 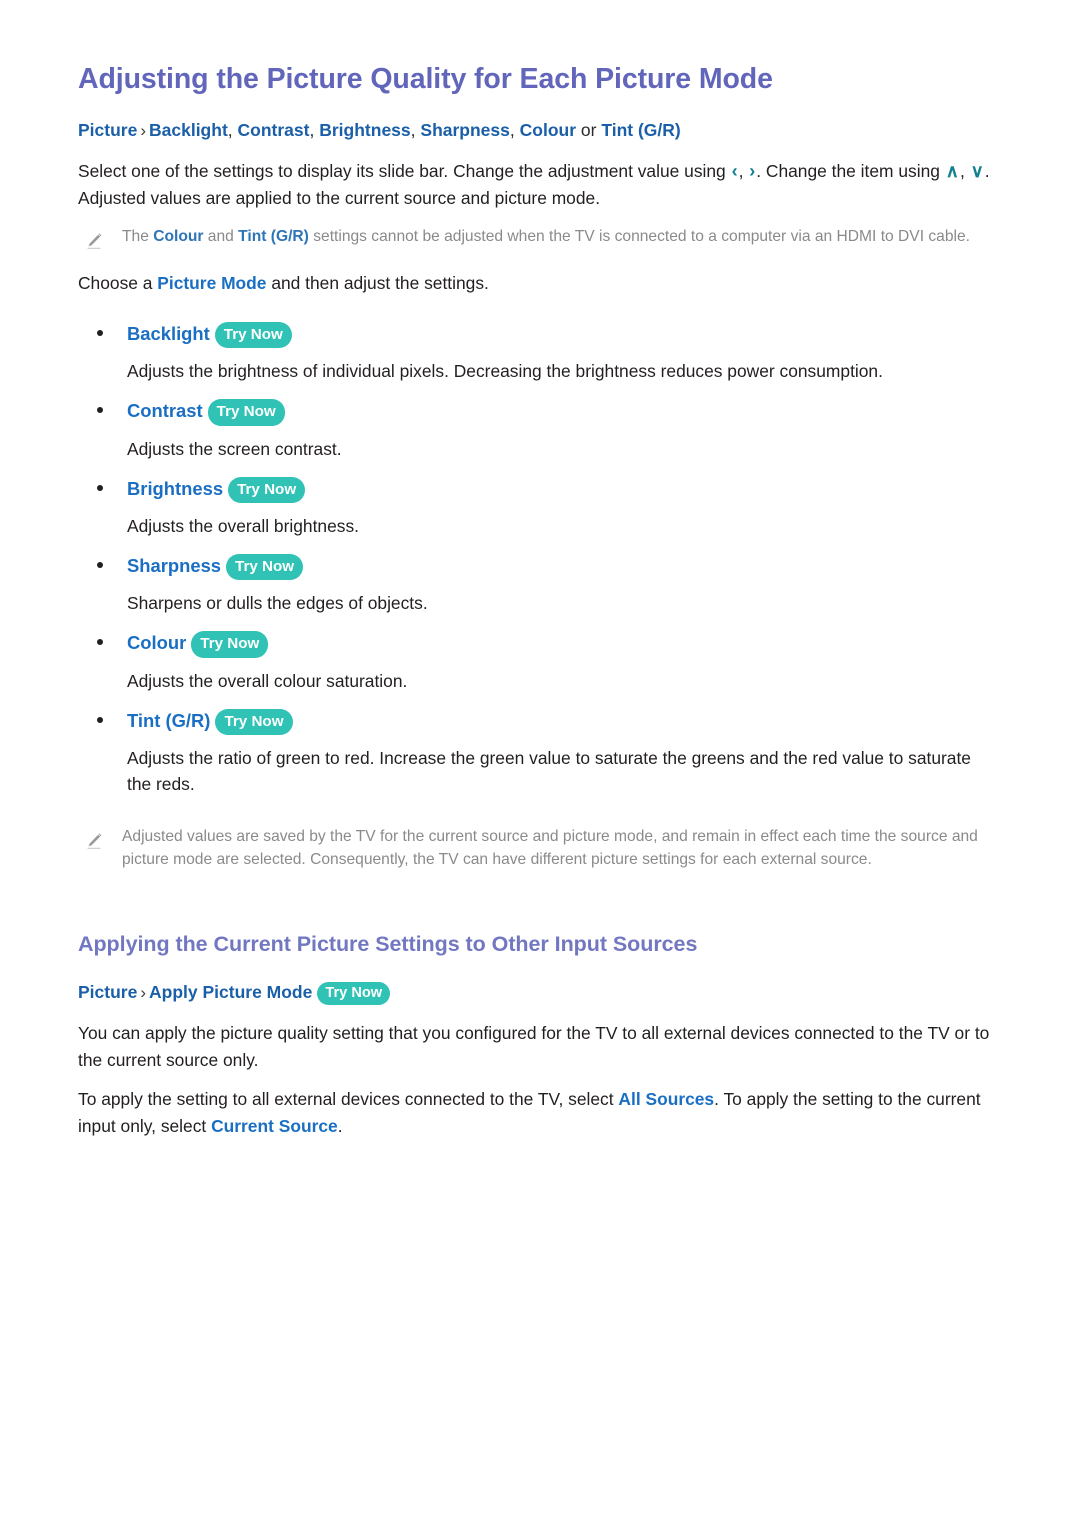 What do you see at coordinates (540, 335) in the screenshot?
I see `list-item: Backlight Try Now` at bounding box center [540, 335].